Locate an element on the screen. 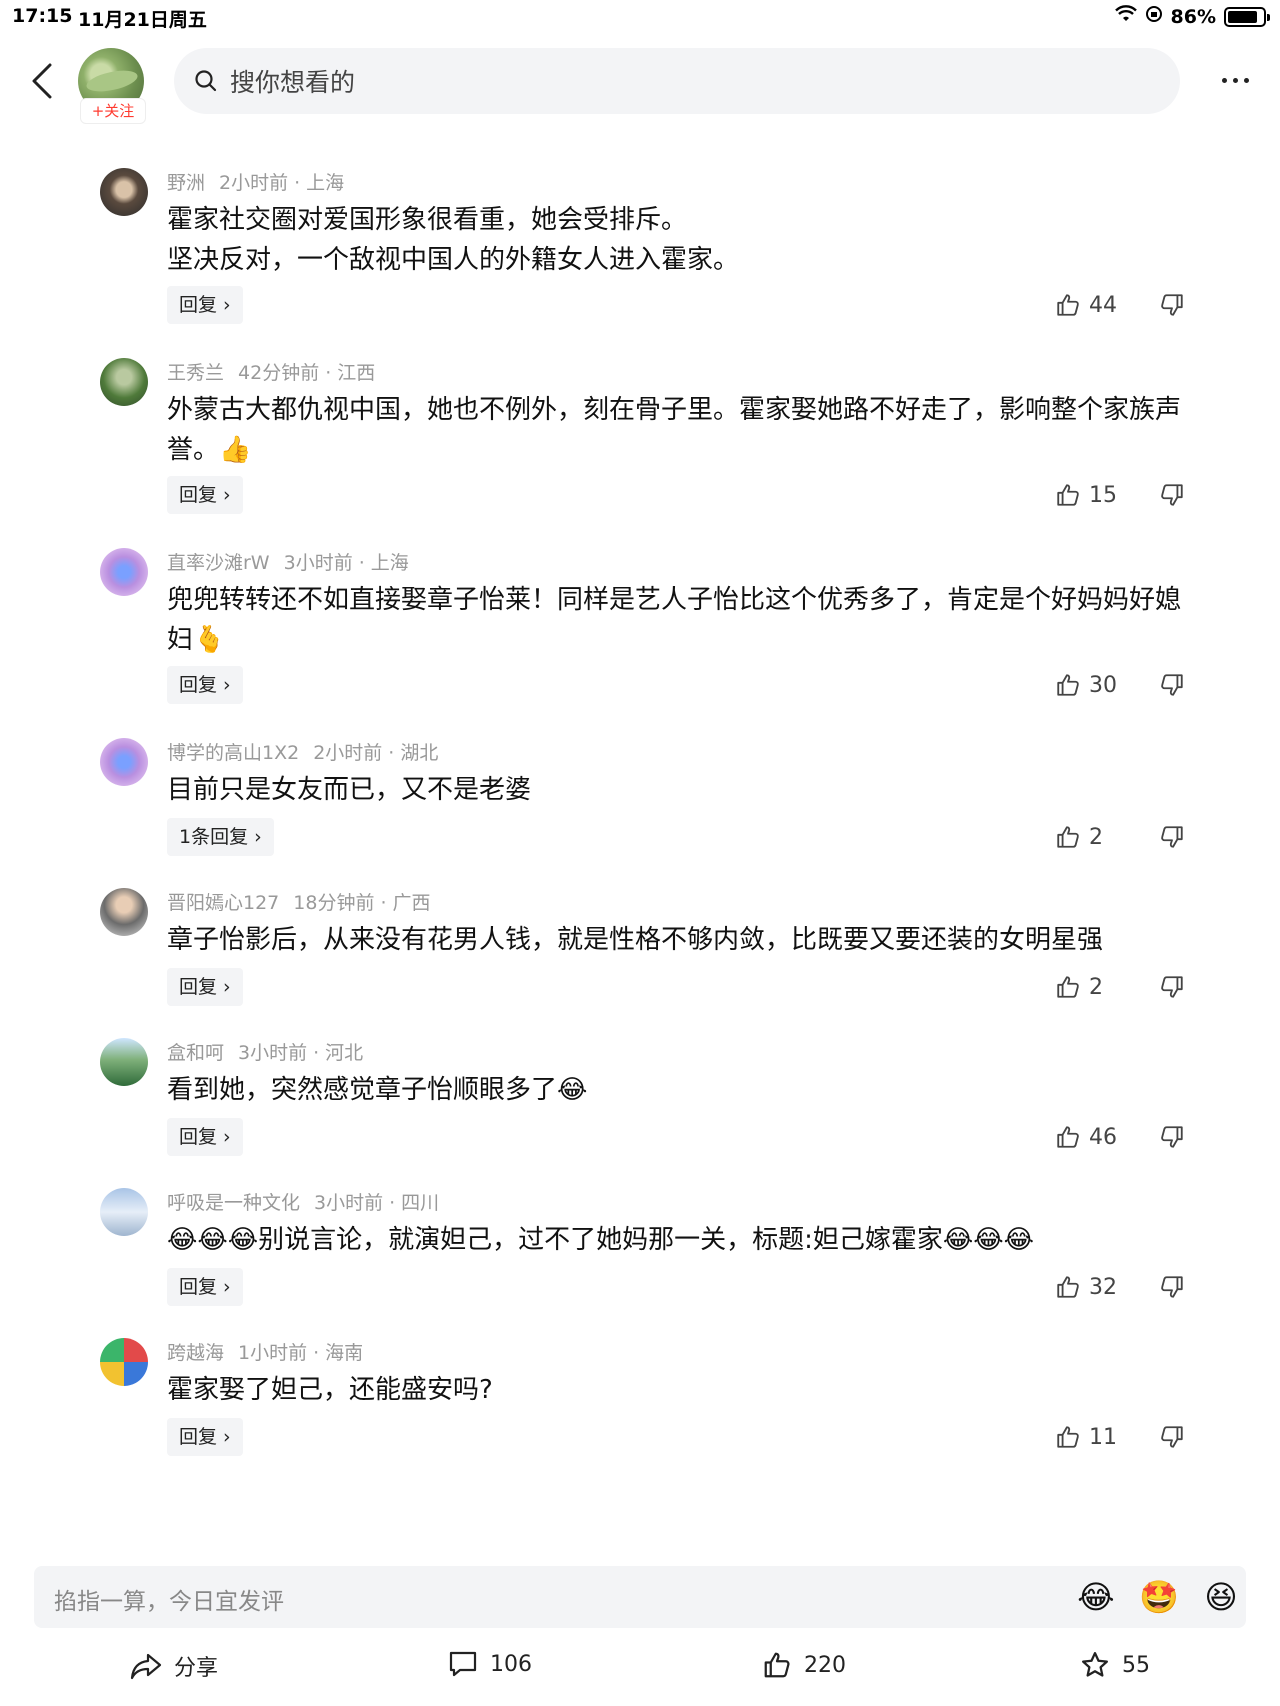  comment-meta: 直率沙滩rW 3小时前 · 上海 is located at coordinates (288, 561).